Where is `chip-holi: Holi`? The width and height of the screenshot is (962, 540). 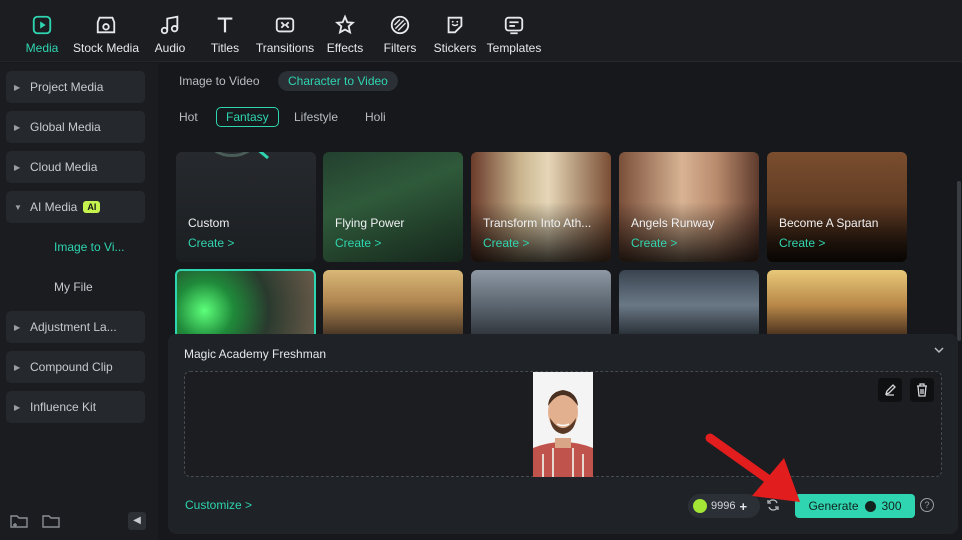
chip-holi: Holi is located at coordinates (375, 117).